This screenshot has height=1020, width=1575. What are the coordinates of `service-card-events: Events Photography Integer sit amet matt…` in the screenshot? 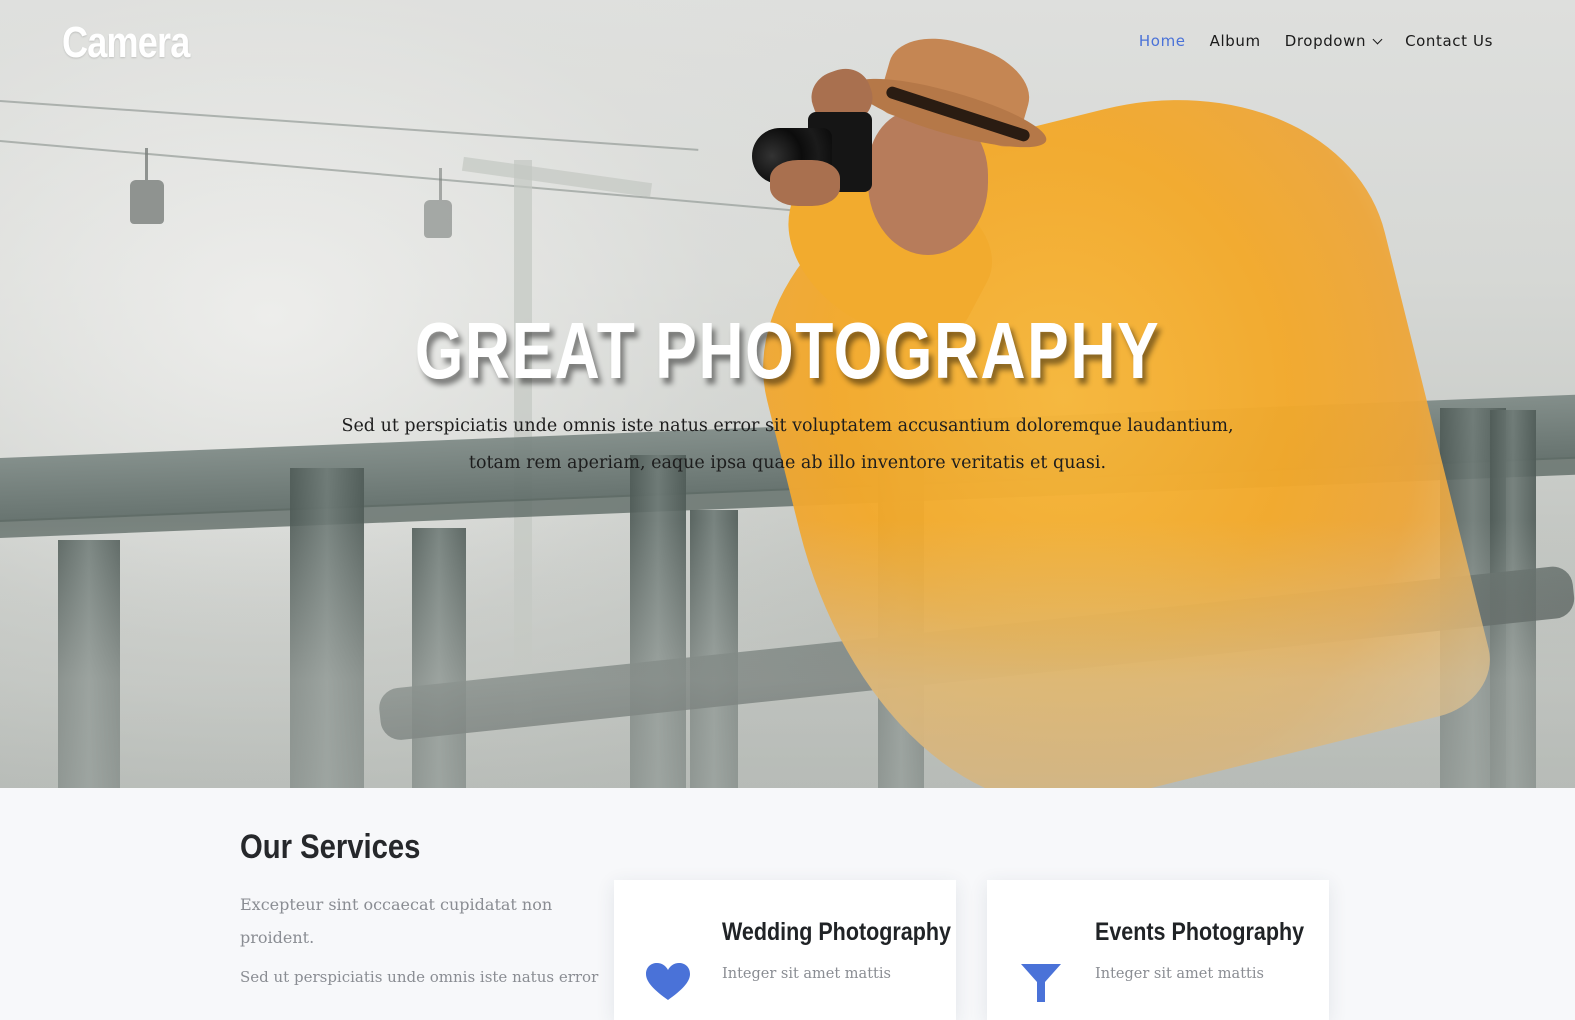 It's located at (1158, 950).